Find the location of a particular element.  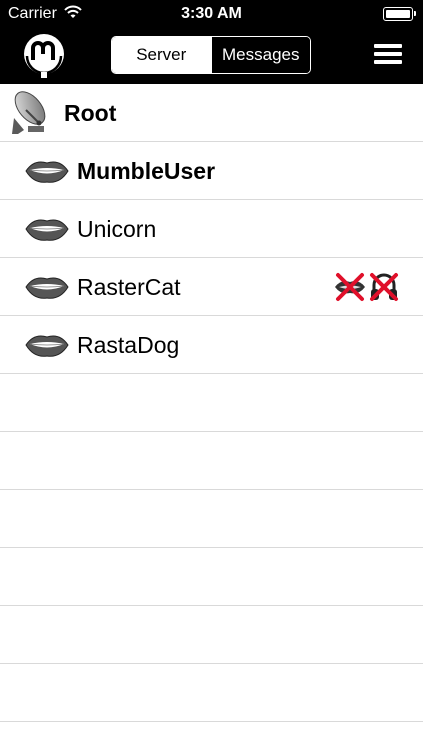

user-status-icons is located at coordinates (368, 287).